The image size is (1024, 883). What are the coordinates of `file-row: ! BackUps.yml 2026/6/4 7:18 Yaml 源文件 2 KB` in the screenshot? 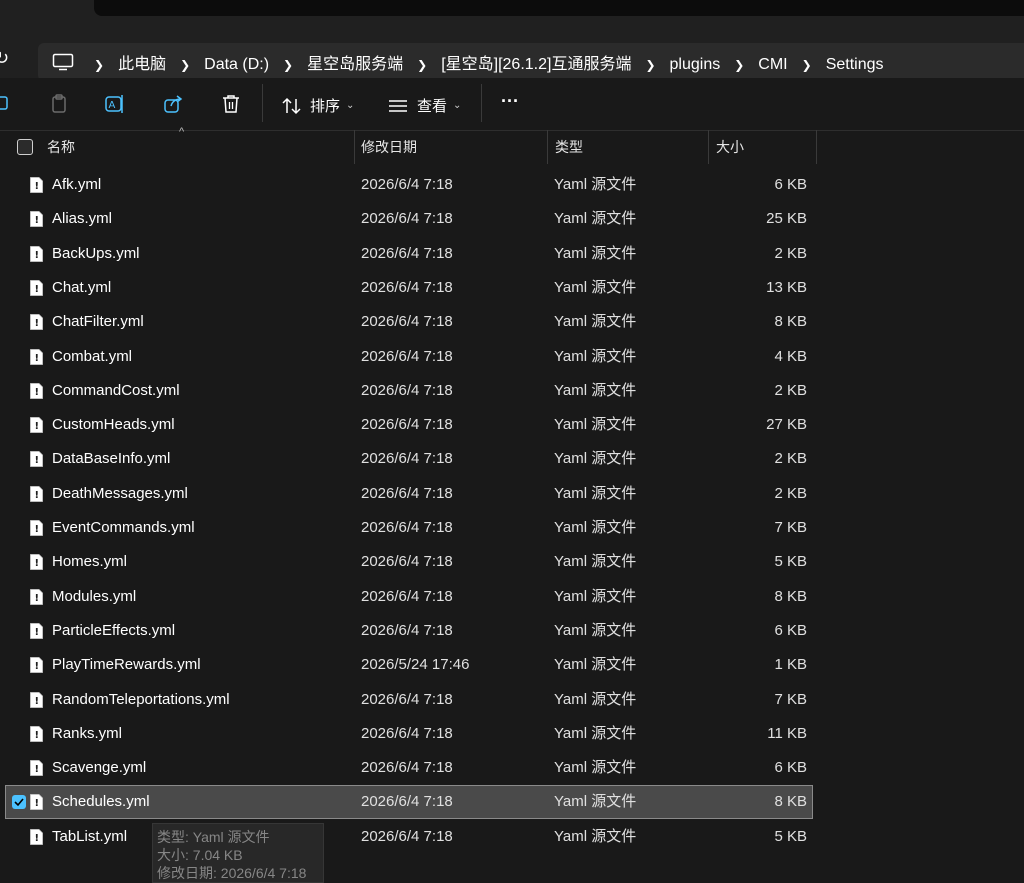 It's located at (409, 254).